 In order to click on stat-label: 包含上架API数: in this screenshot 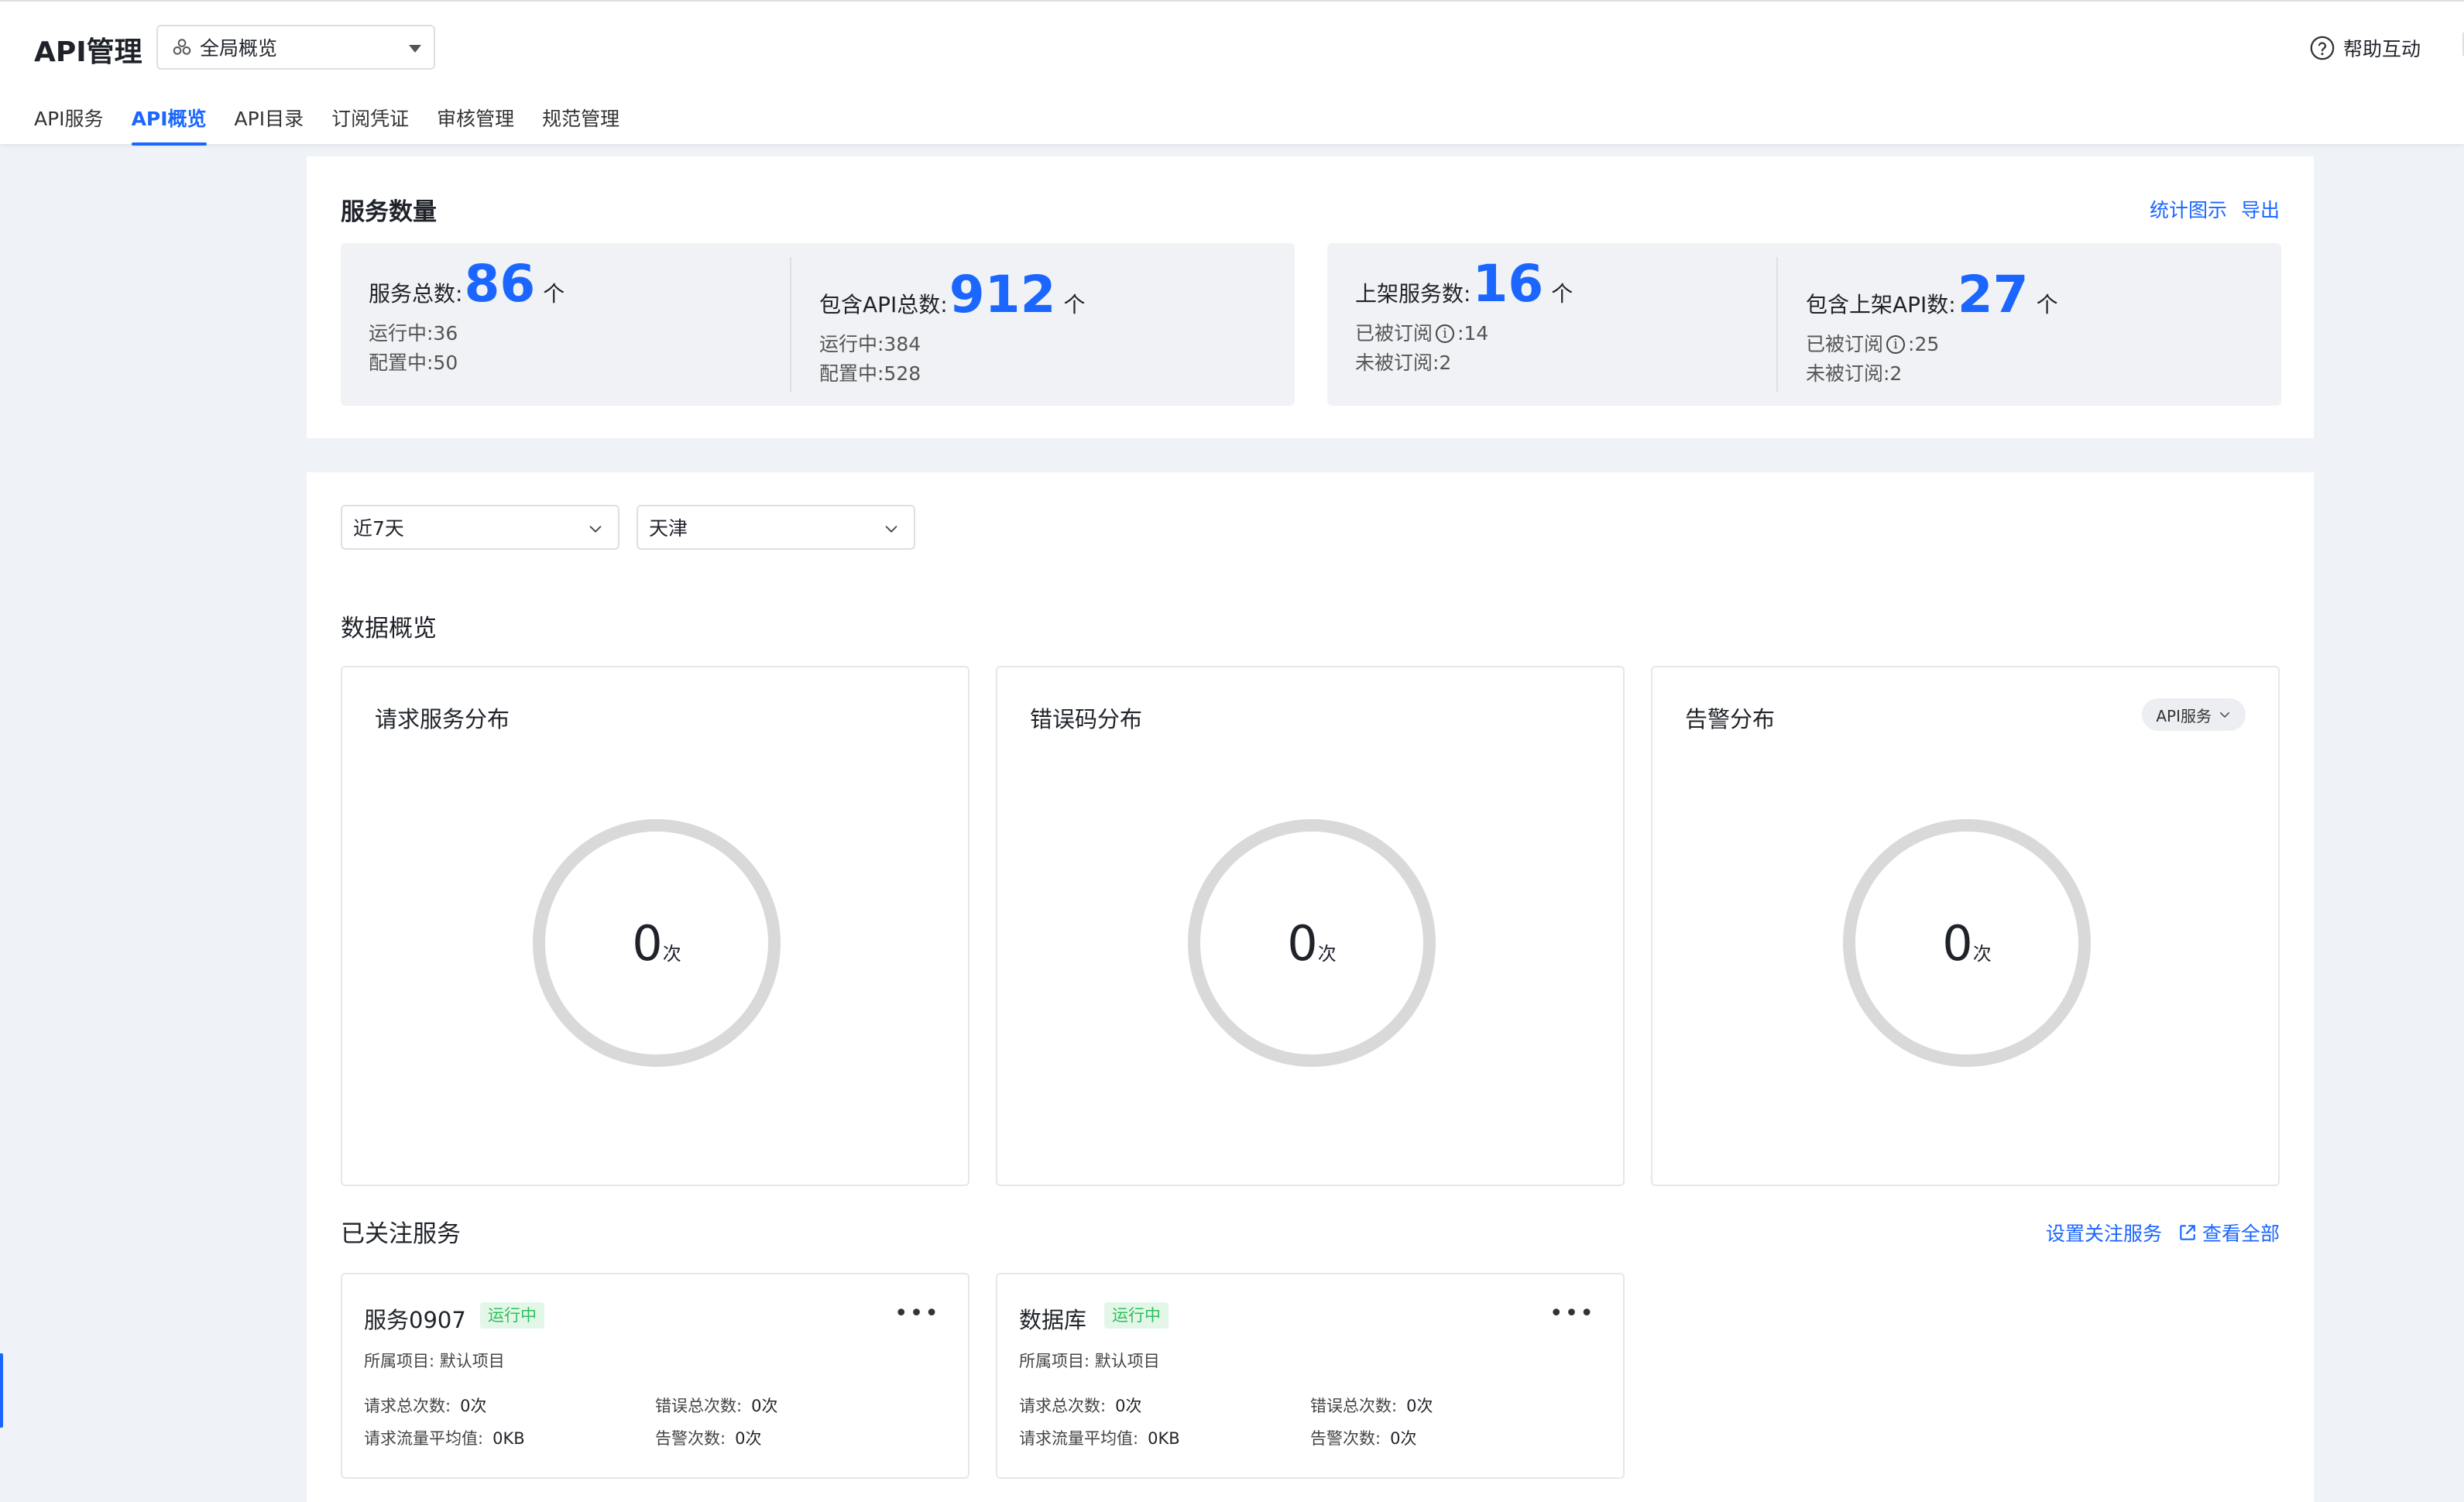, I will do `click(1881, 304)`.